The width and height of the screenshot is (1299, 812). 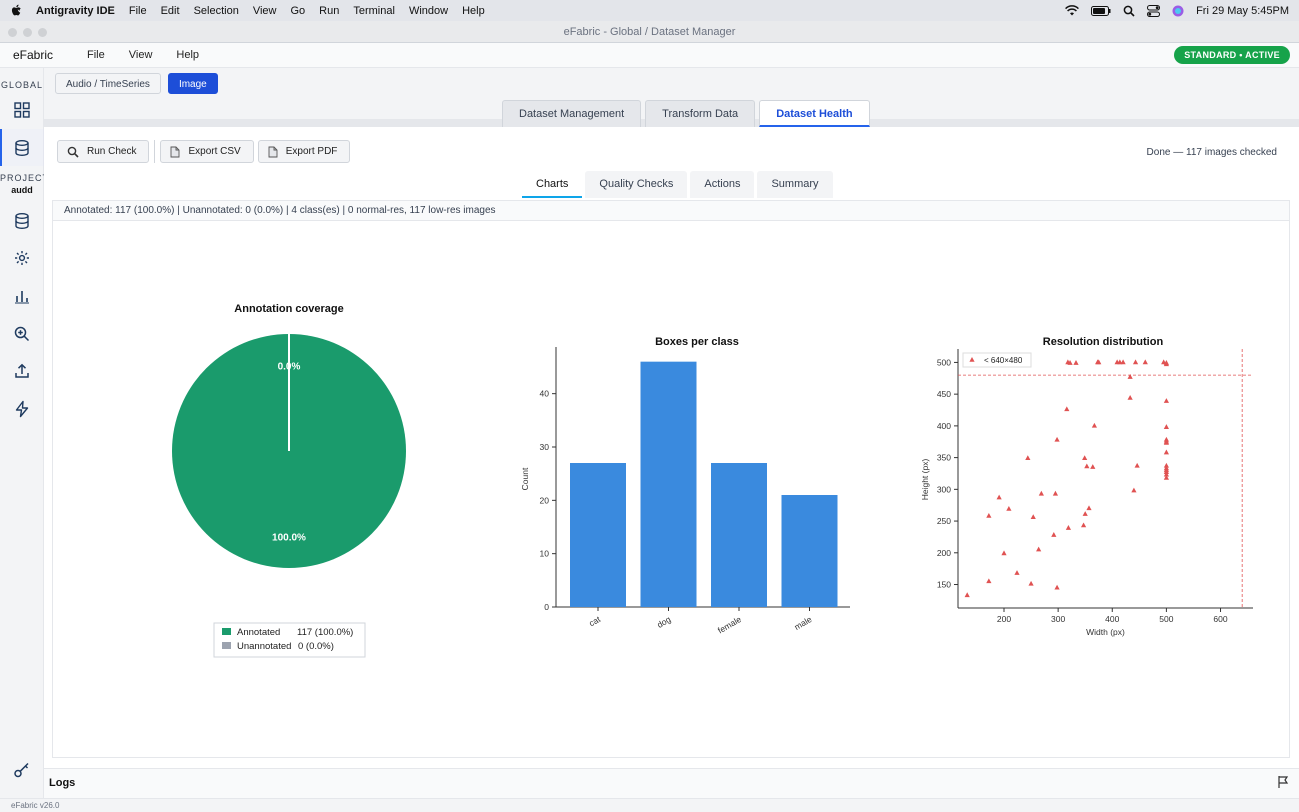 I want to click on key-icon, so click(x=22, y=770).